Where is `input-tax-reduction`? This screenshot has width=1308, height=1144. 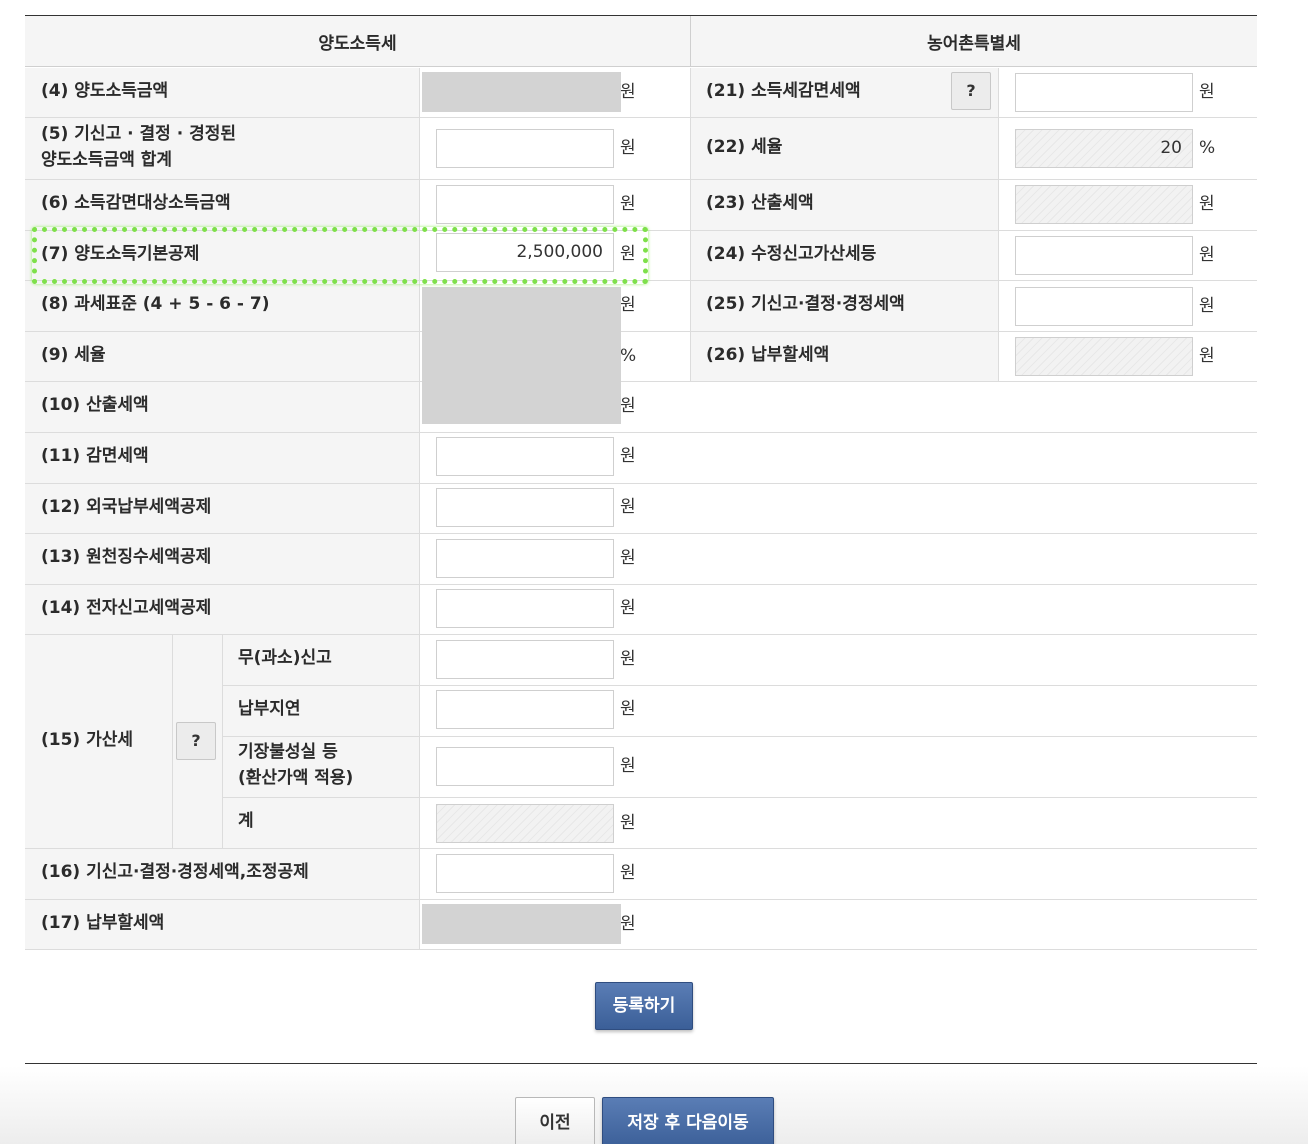 input-tax-reduction is located at coordinates (525, 456).